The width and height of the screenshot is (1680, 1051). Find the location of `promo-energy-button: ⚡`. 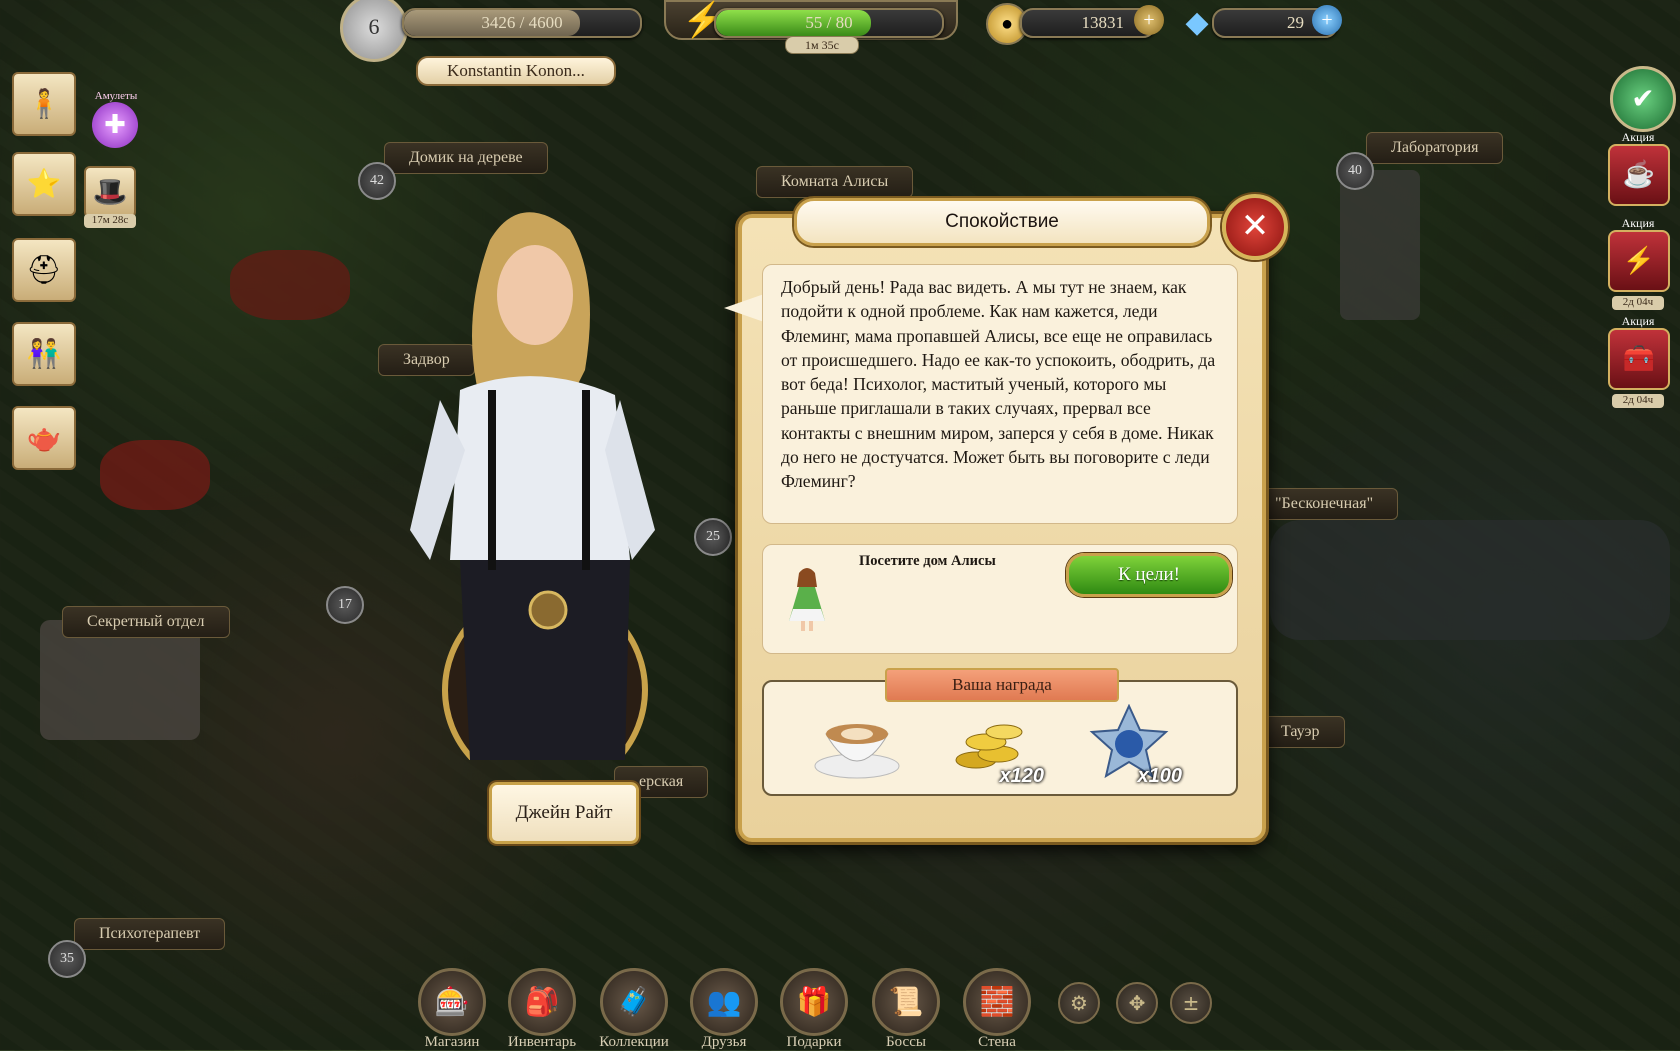

promo-energy-button: ⚡ is located at coordinates (1639, 261).